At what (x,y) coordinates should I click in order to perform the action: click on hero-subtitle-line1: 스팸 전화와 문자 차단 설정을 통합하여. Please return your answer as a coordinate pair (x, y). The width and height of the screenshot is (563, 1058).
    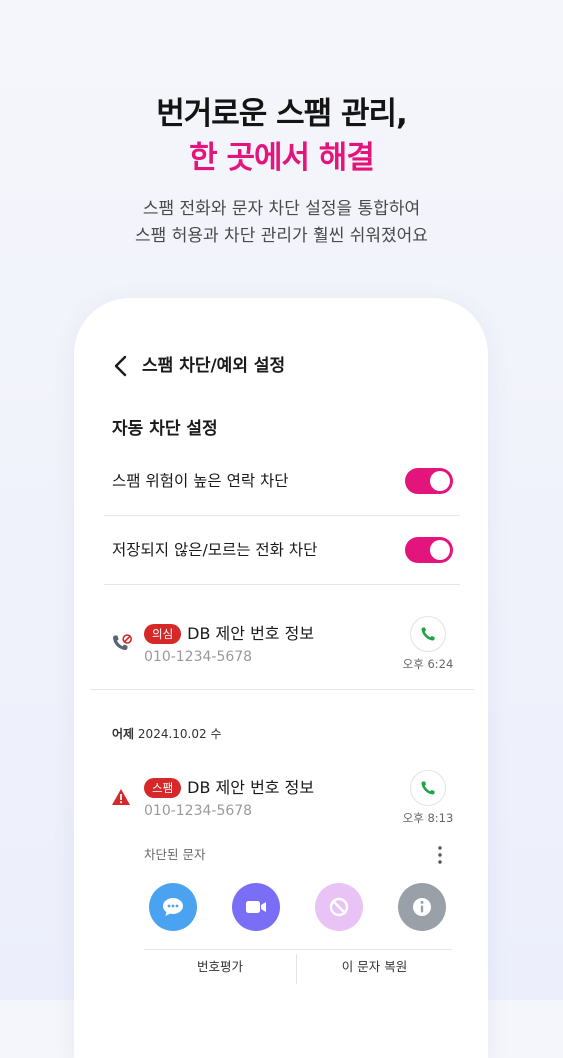
    Looking at the image, I should click on (281, 209).